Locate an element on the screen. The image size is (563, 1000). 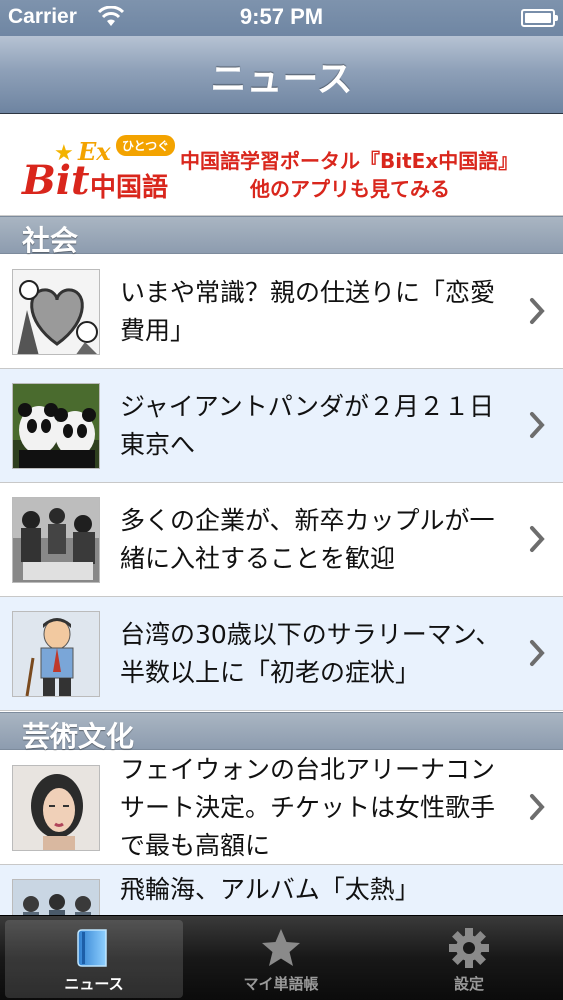
banner-subline: 他のアプリも見てみる is located at coordinates (350, 189).